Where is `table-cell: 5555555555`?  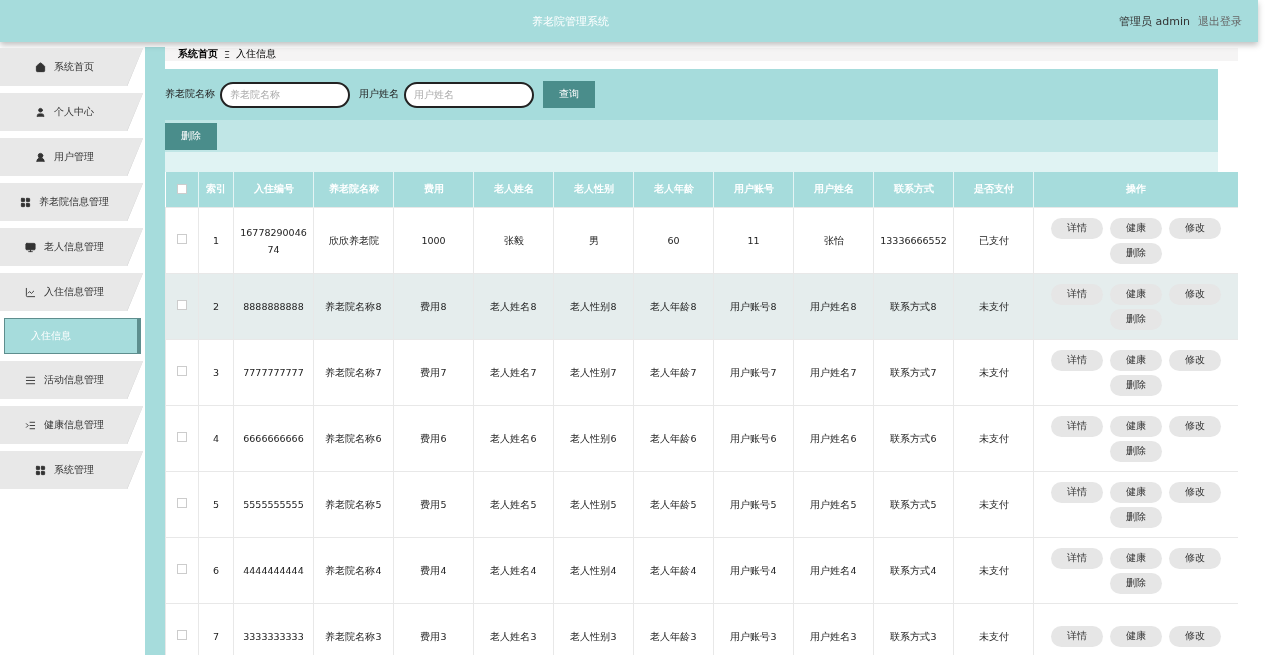
table-cell: 5555555555 is located at coordinates (273, 504).